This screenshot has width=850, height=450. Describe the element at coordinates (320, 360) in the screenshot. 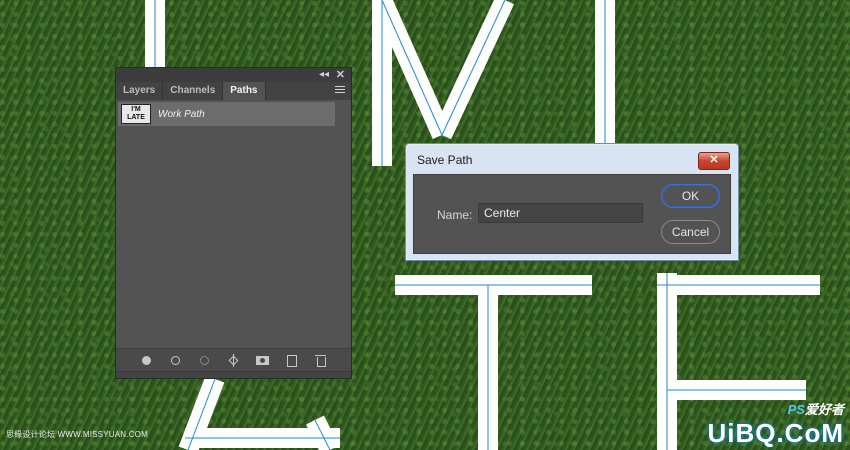

I see `delete-path-icon` at that location.